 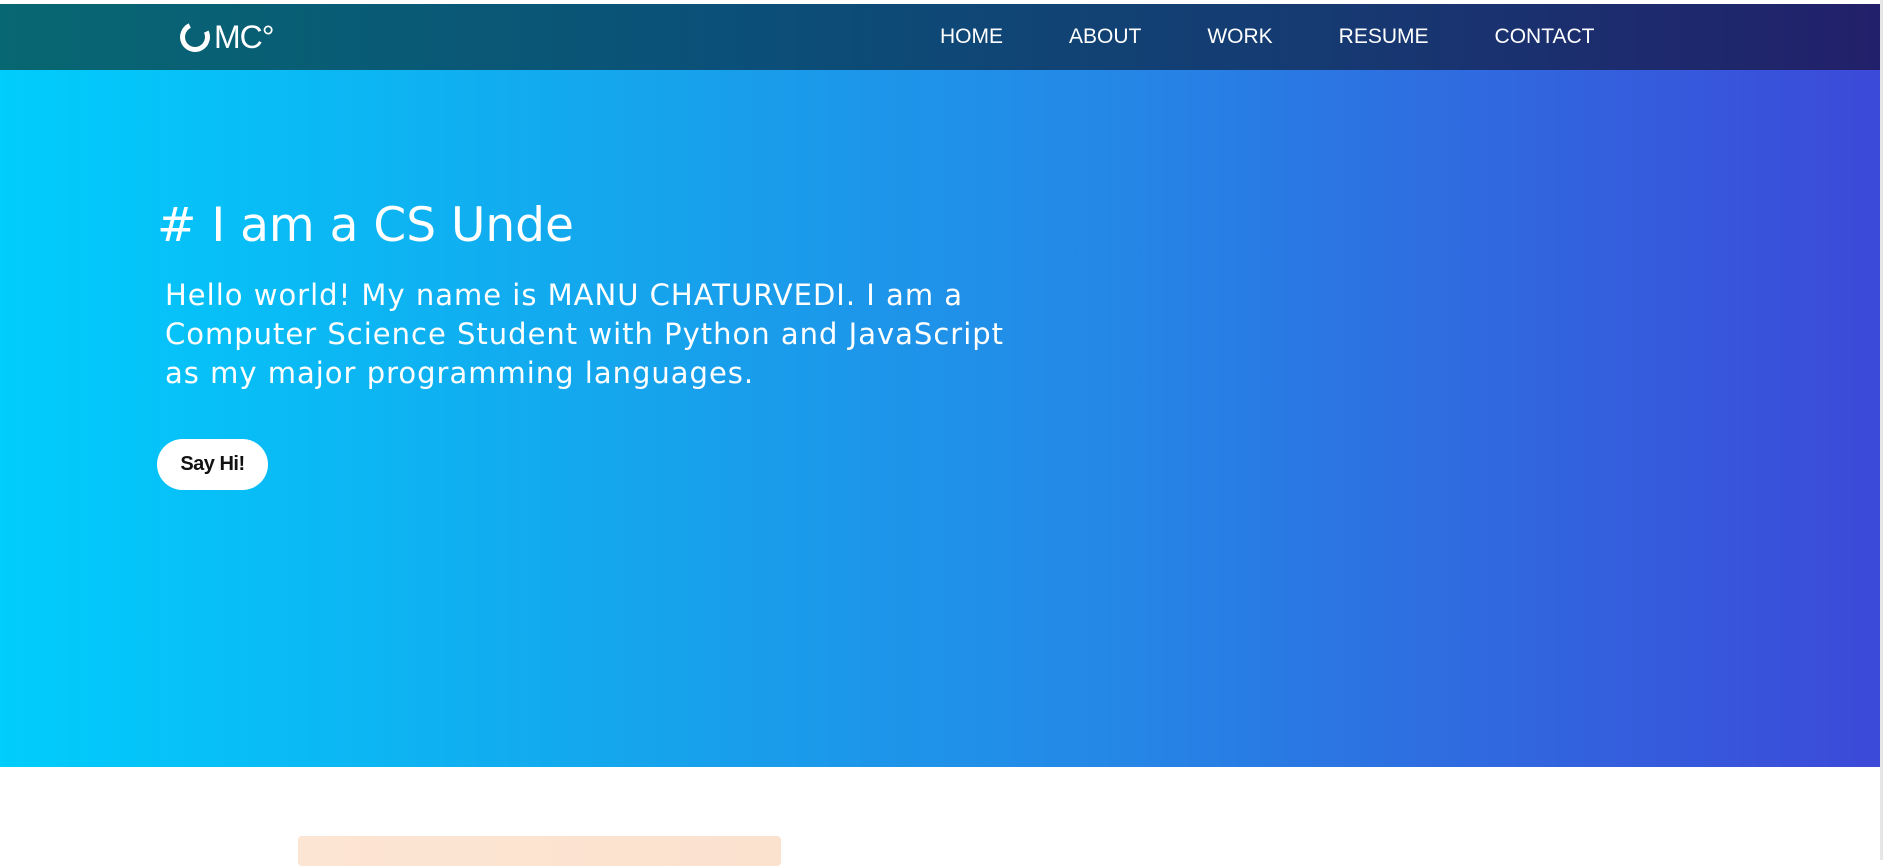 What do you see at coordinates (1545, 37) in the screenshot?
I see `nav-link-contact: CONTACT` at bounding box center [1545, 37].